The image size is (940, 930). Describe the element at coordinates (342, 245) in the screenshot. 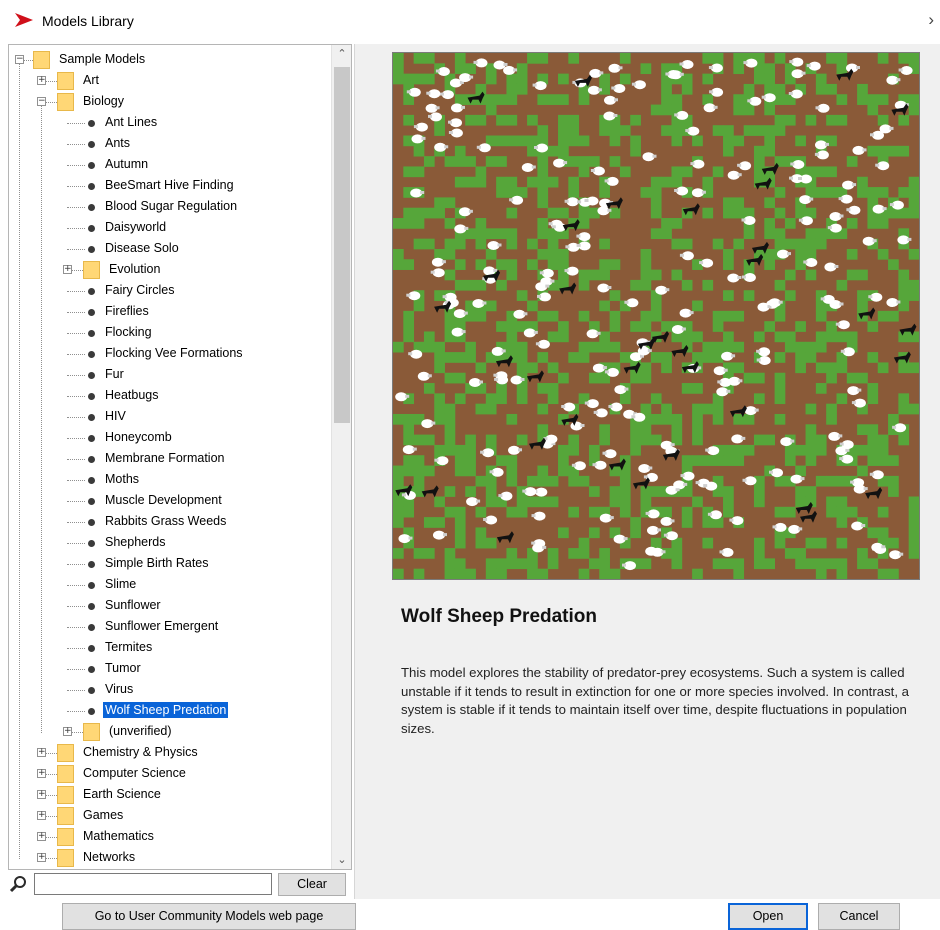

I see `scroll-thumb` at that location.